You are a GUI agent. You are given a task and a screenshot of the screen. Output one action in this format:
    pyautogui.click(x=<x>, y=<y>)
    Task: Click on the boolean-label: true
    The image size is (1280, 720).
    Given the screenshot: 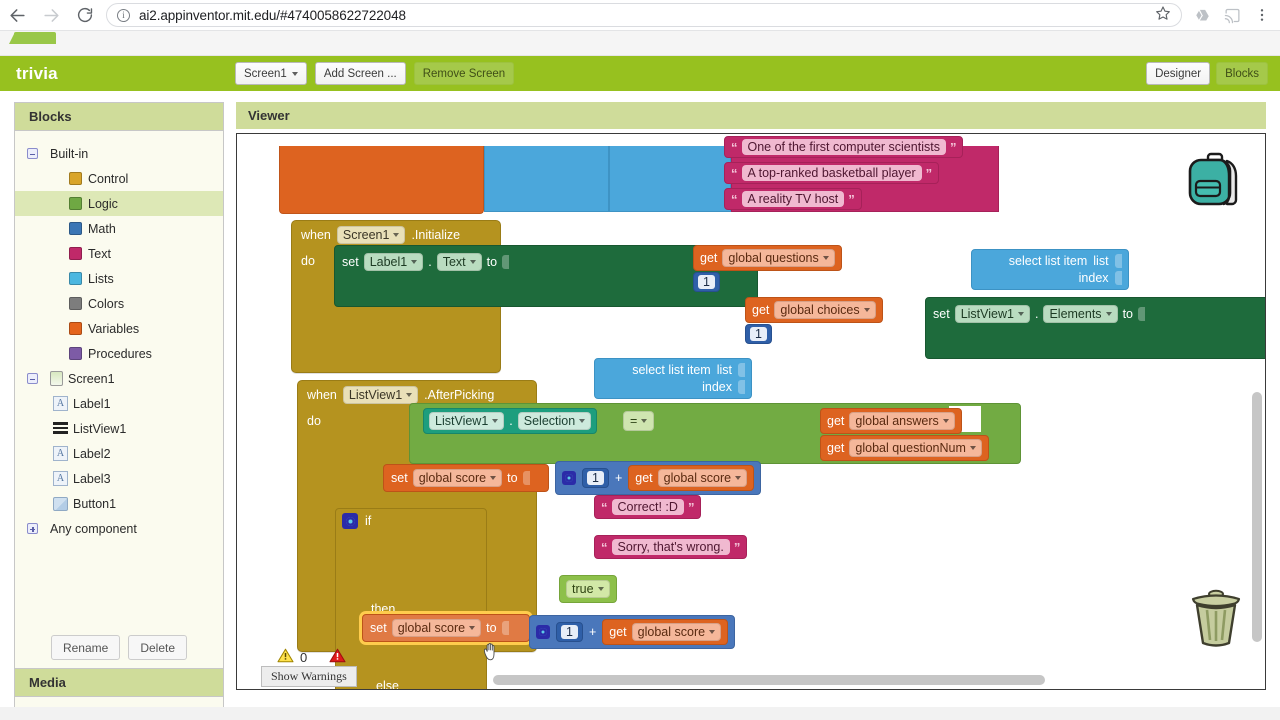 What is the action you would take?
    pyautogui.click(x=583, y=589)
    